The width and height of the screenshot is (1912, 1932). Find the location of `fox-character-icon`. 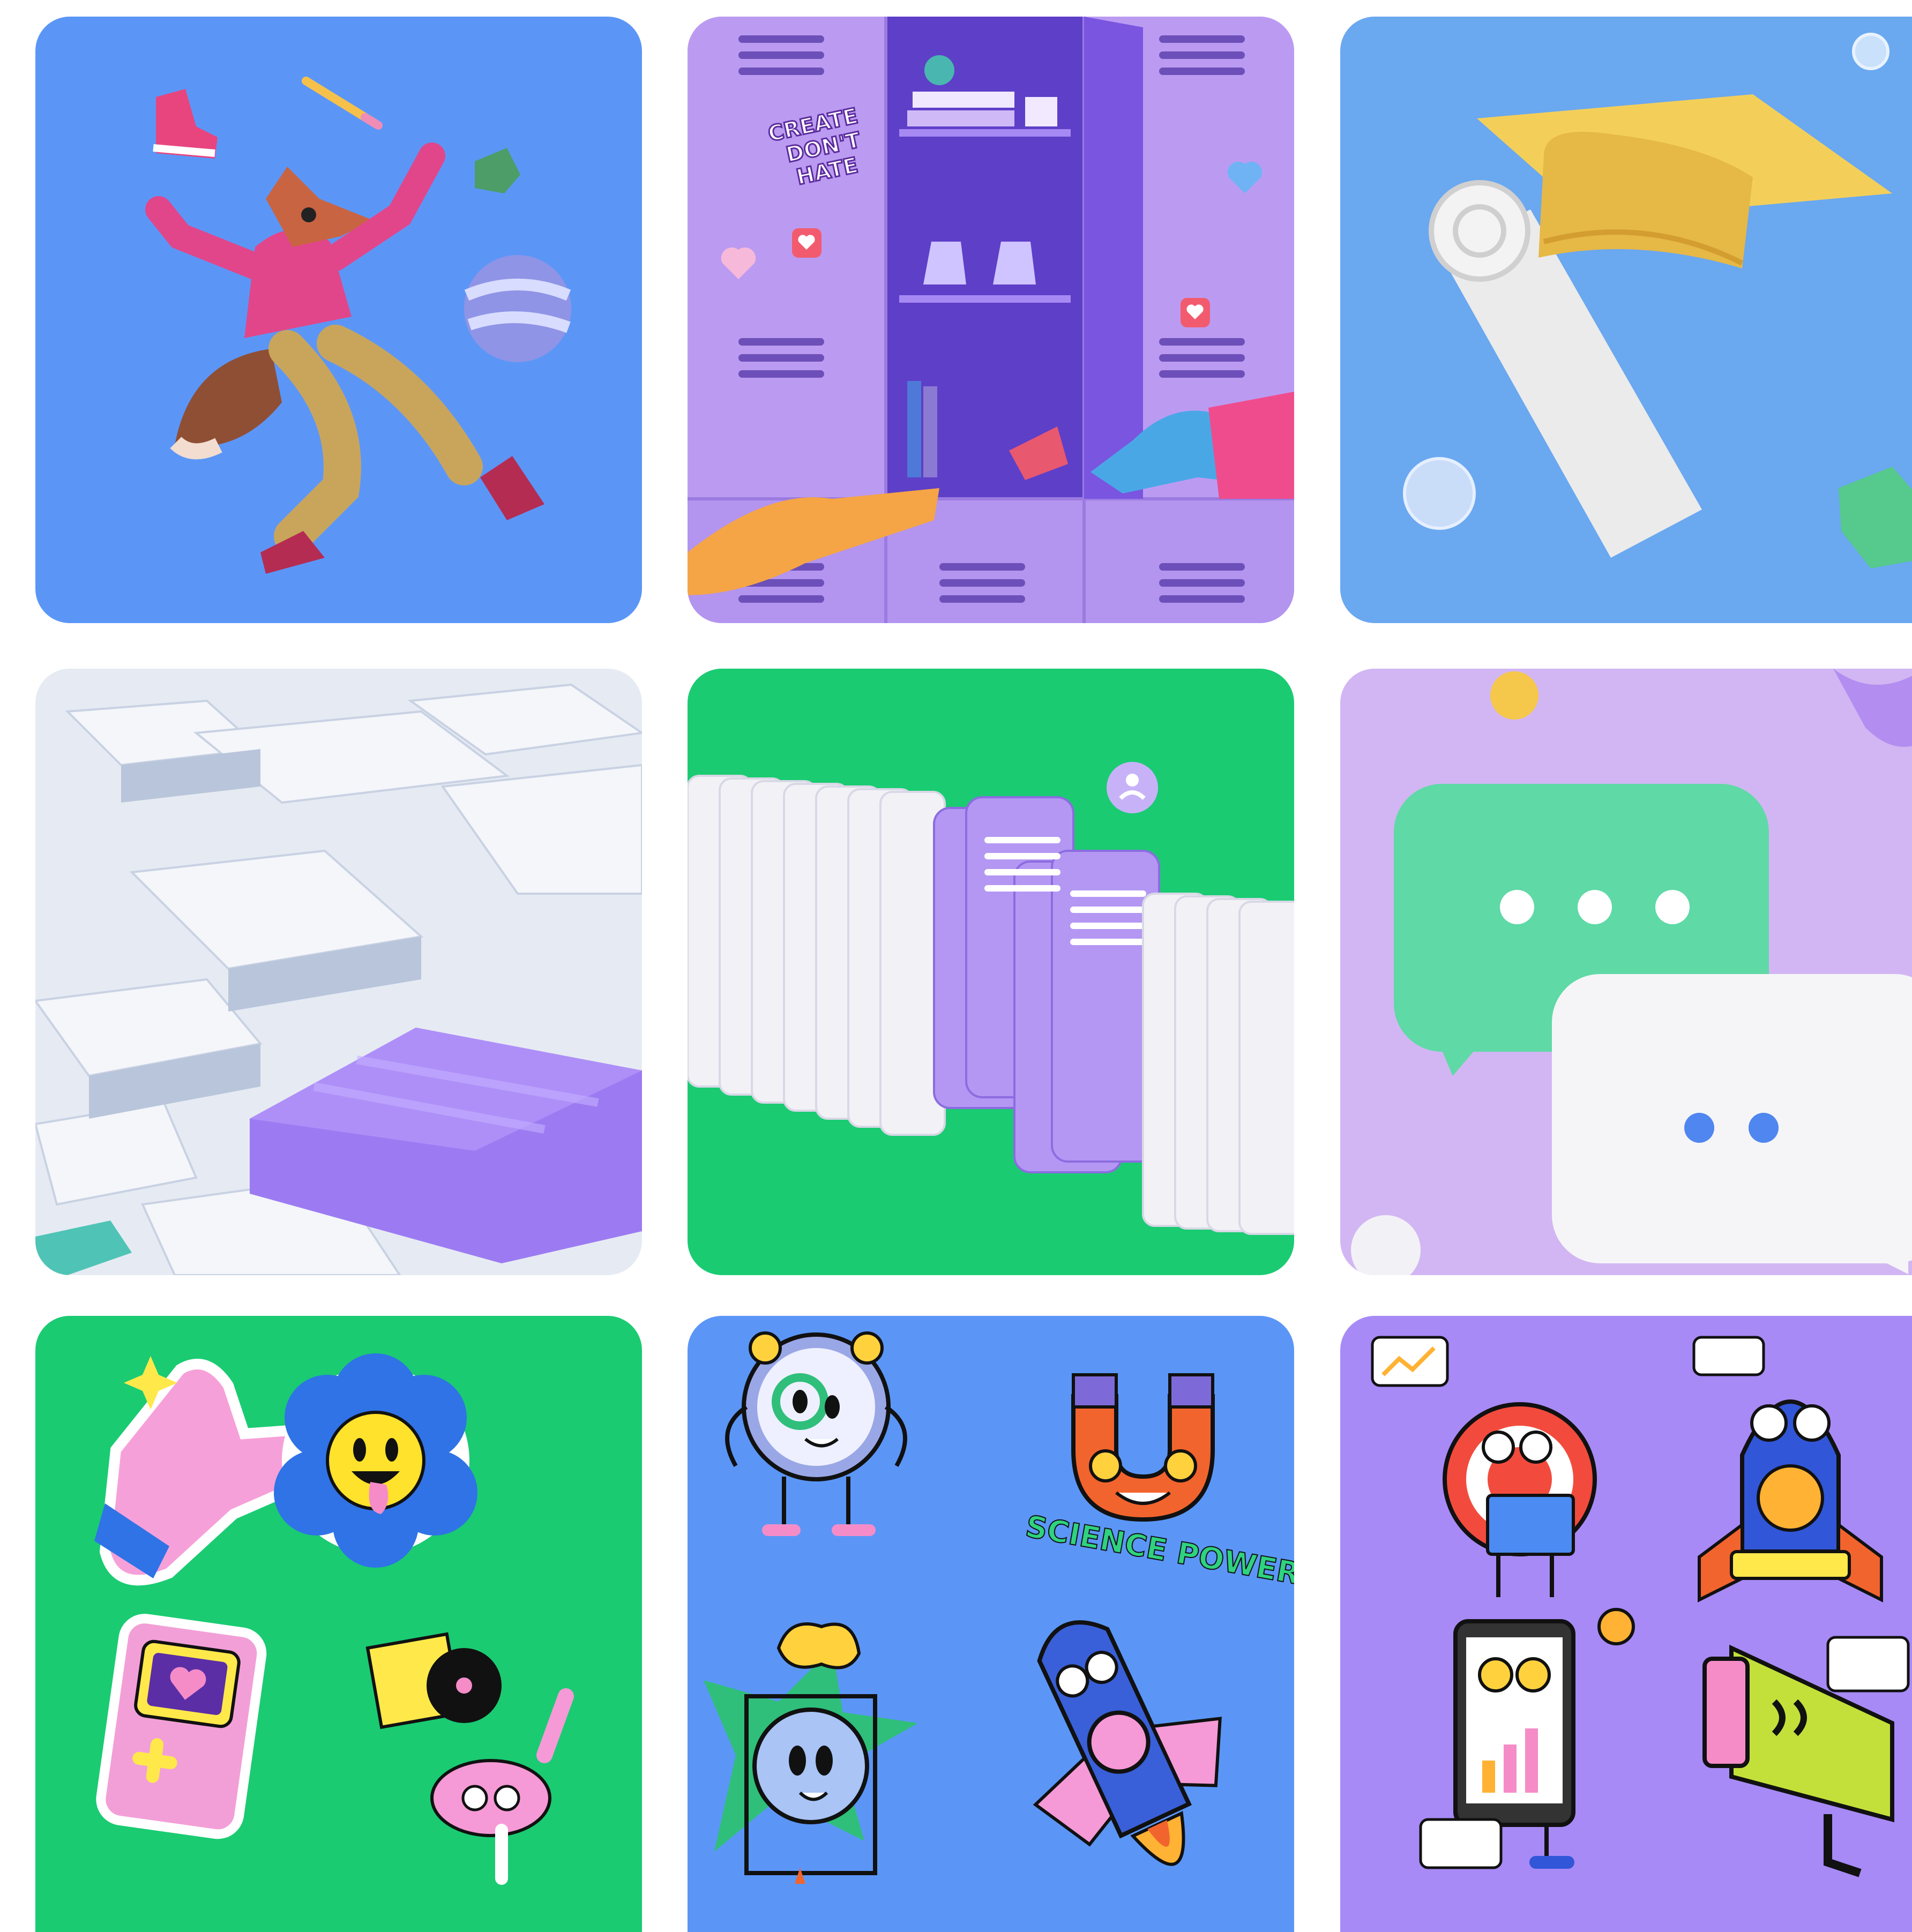

fox-character-icon is located at coordinates (339, 320).